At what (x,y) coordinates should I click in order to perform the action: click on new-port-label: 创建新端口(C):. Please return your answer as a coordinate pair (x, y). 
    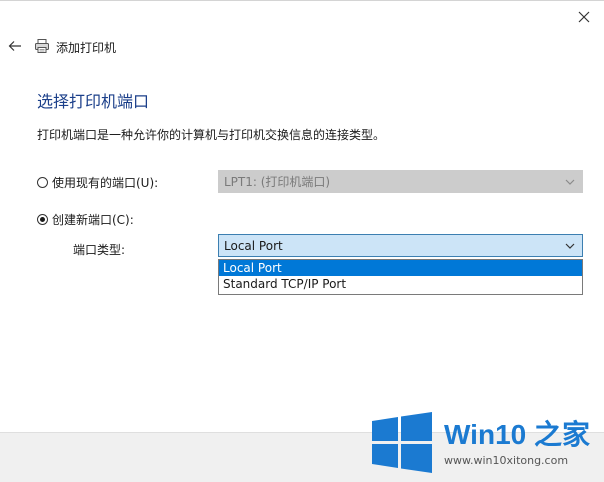
    Looking at the image, I should click on (93, 220).